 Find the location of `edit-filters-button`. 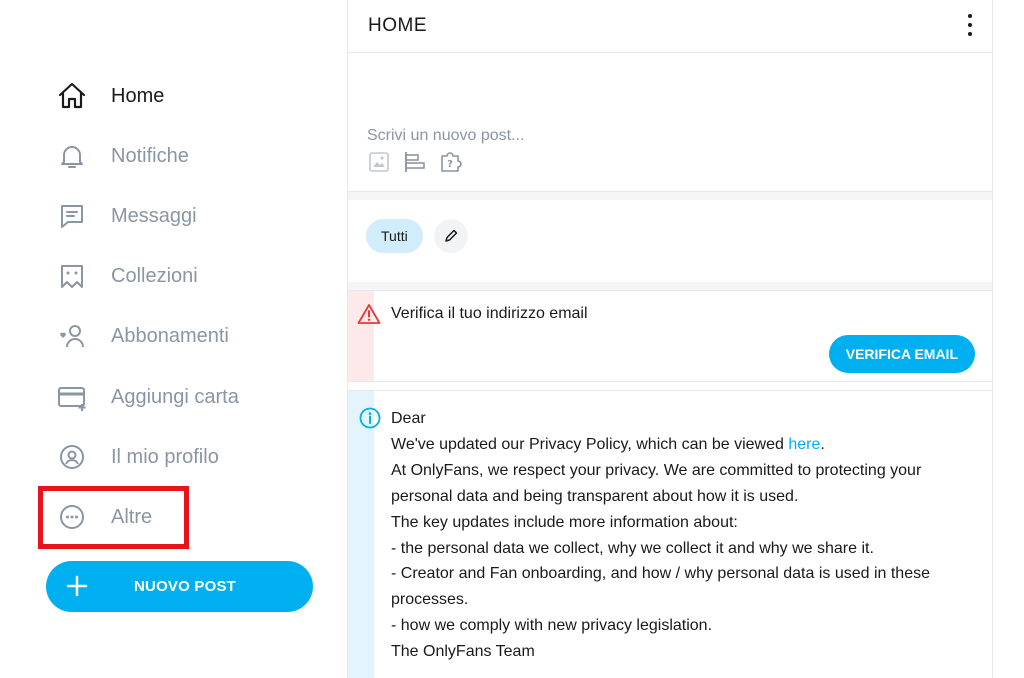

edit-filters-button is located at coordinates (451, 236).